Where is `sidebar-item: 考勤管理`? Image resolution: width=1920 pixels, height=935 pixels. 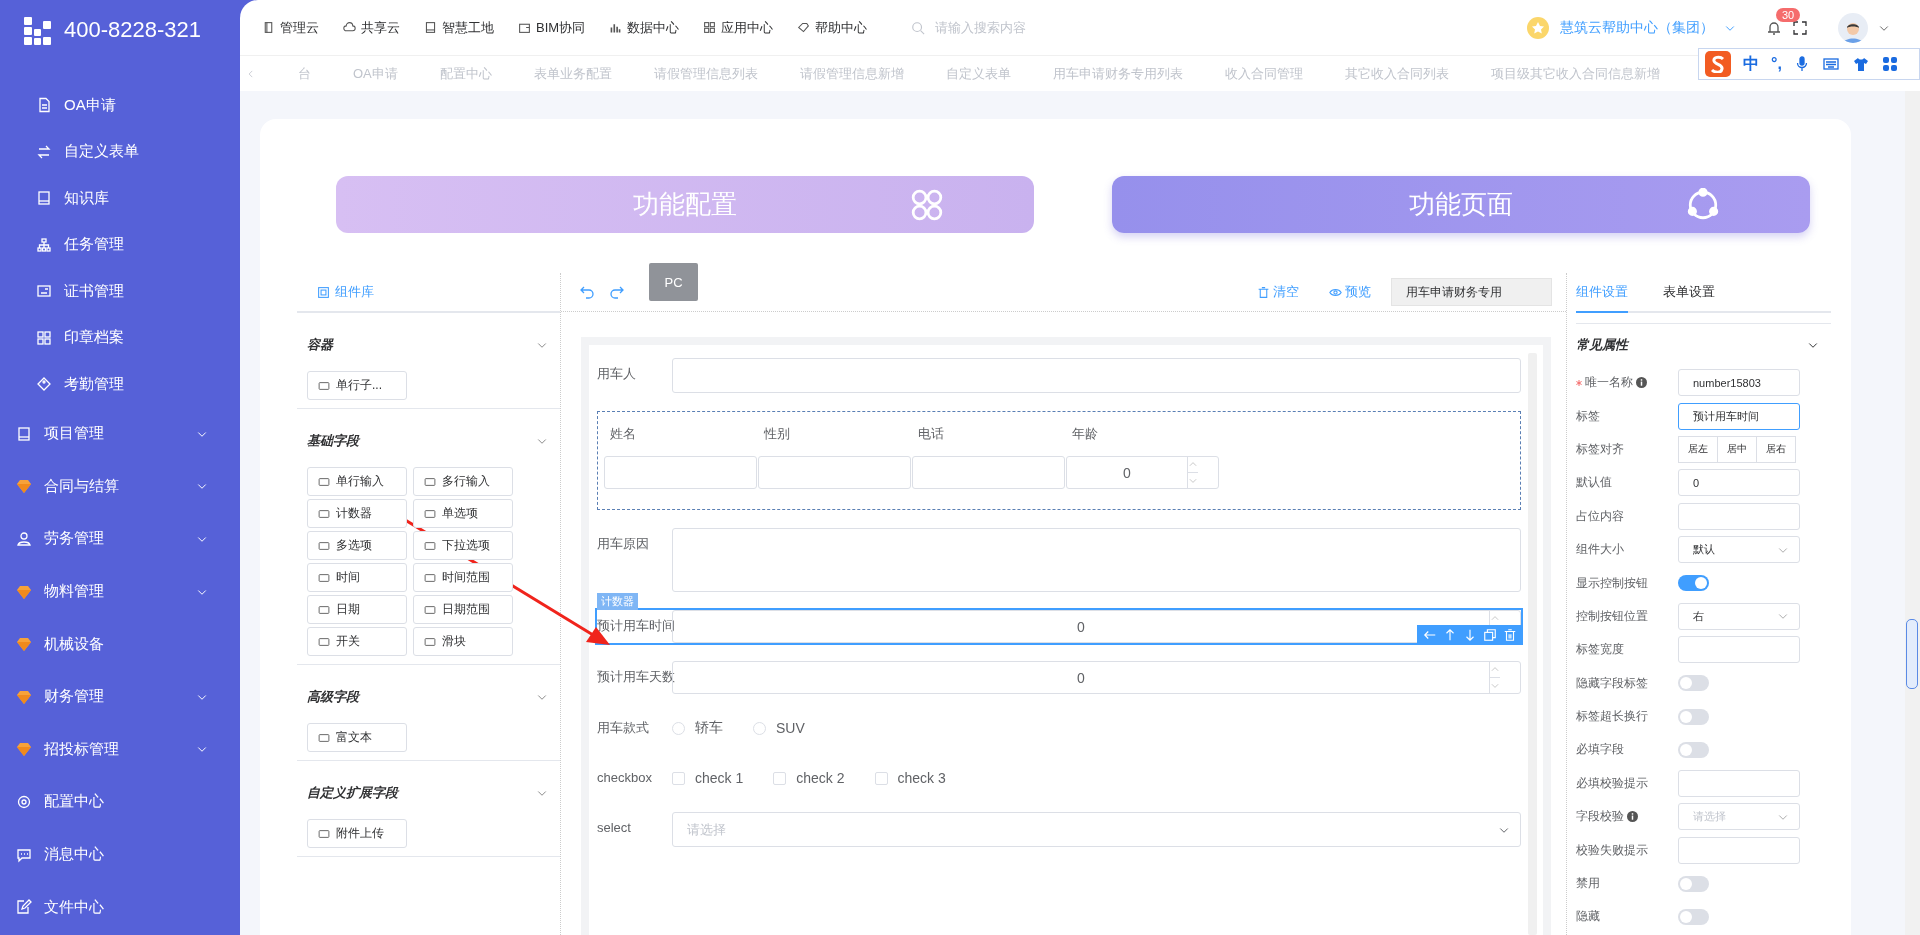 sidebar-item: 考勤管理 is located at coordinates (120, 384).